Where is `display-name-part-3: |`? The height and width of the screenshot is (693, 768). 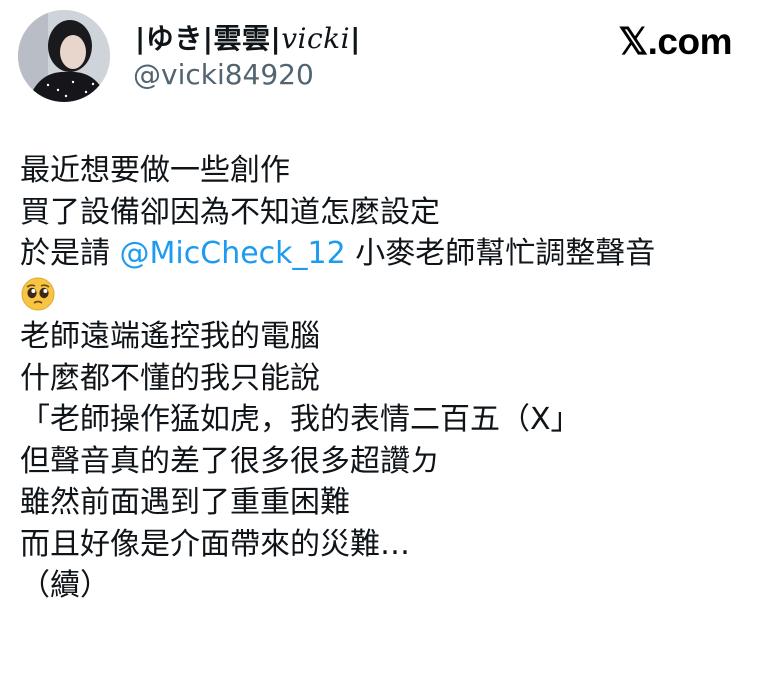
display-name-part-3: | is located at coordinates (355, 38).